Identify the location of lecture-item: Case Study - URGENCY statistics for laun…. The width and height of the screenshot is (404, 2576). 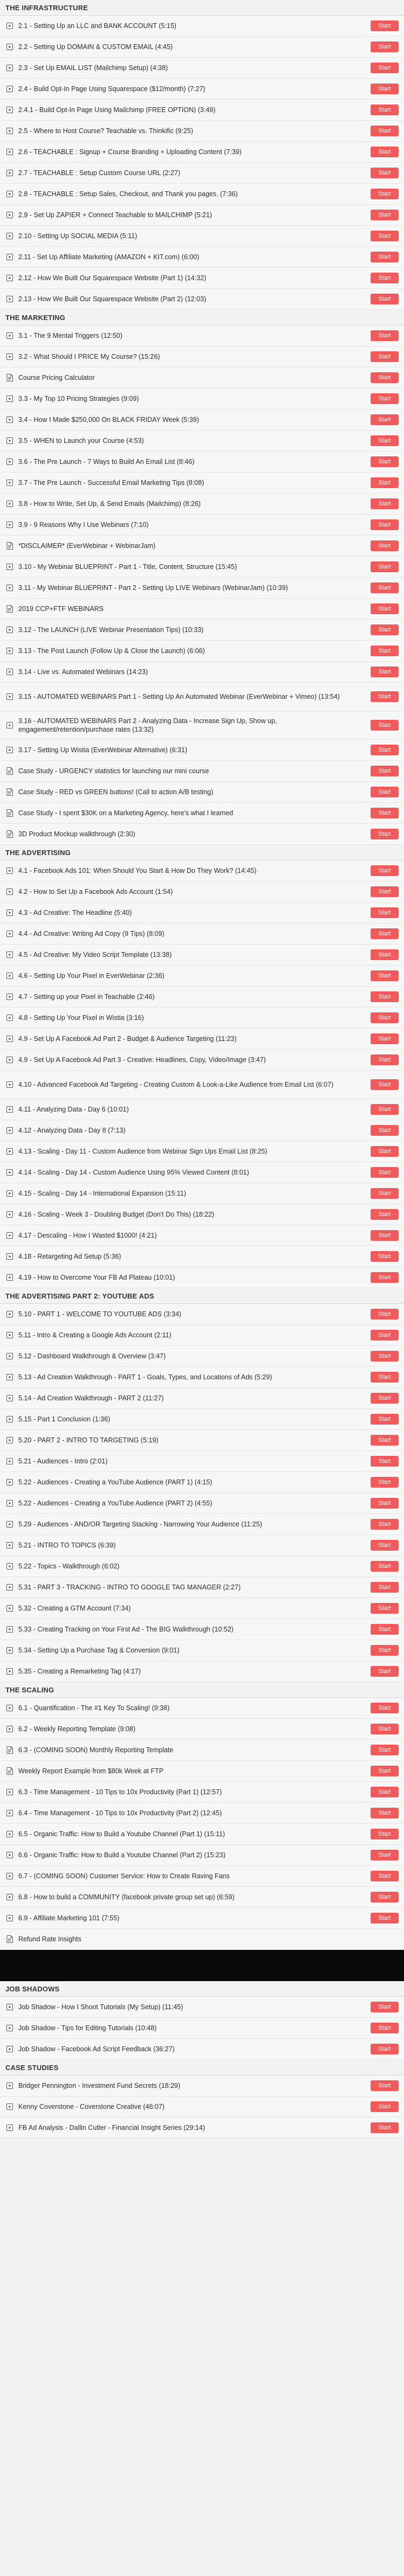
(202, 771).